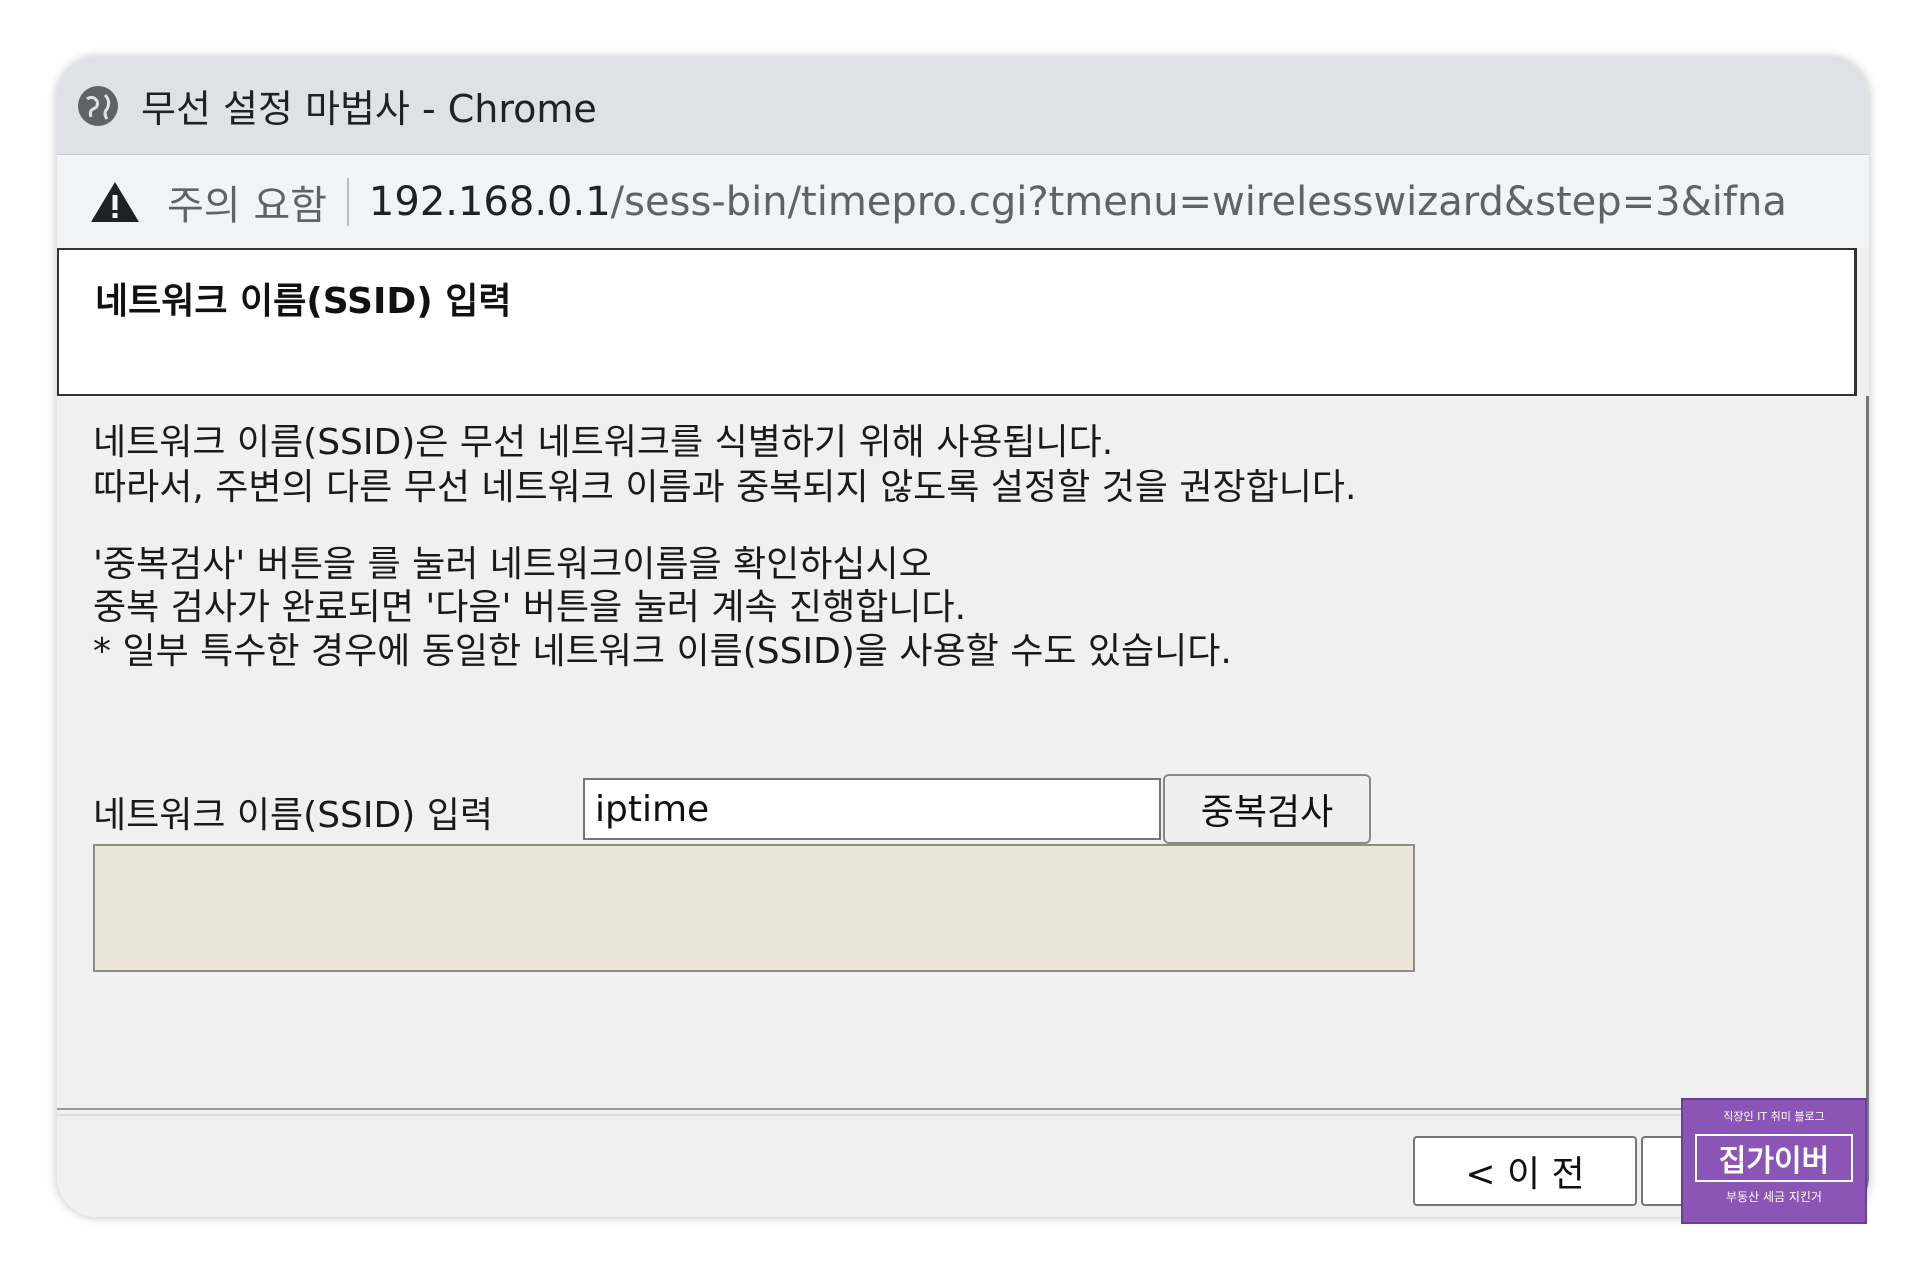 This screenshot has height=1266, width=1914. I want to click on footer-divider-light, so click(957, 1115).